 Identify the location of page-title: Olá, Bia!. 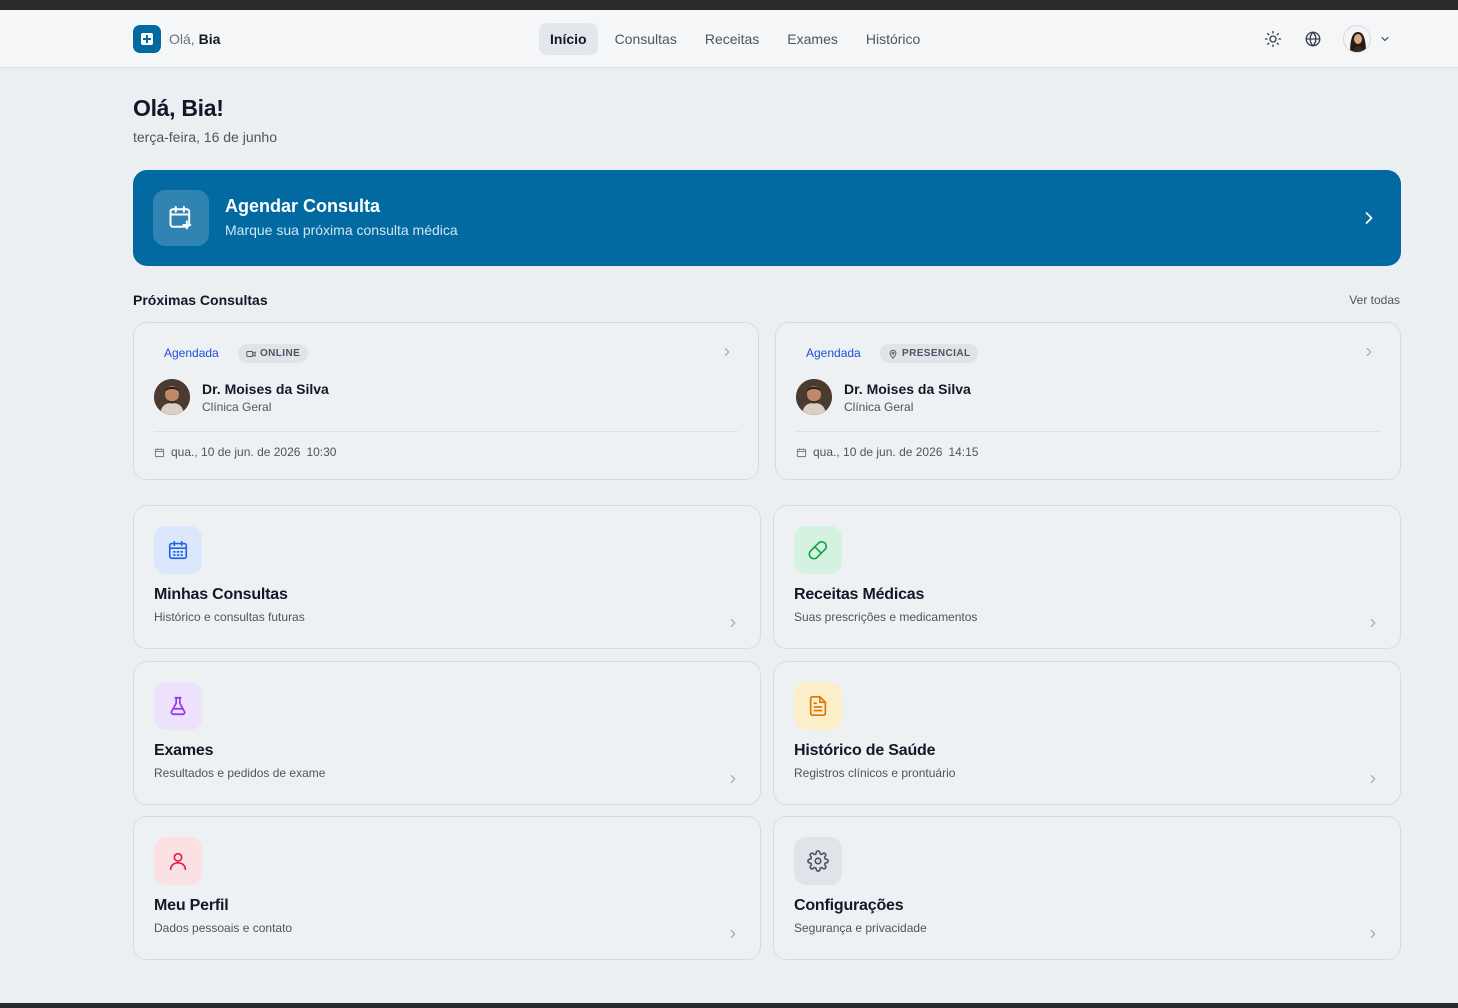
(178, 108).